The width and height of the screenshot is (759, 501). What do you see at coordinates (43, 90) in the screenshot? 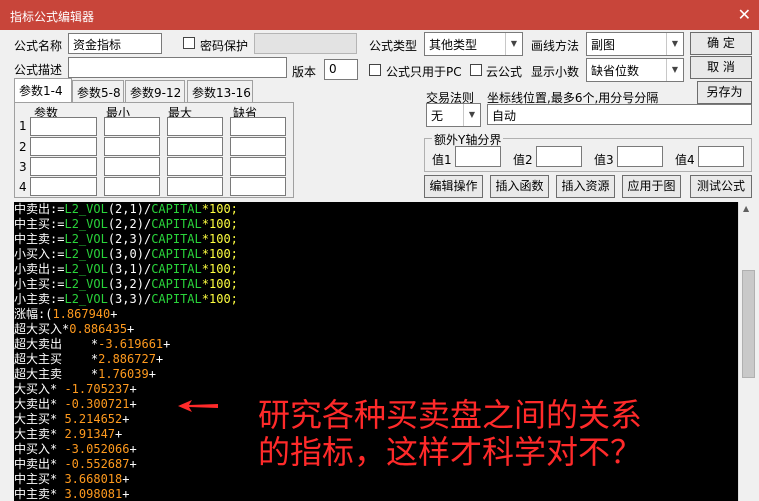
I see `tab-params-1-4: 参数1-4` at bounding box center [43, 90].